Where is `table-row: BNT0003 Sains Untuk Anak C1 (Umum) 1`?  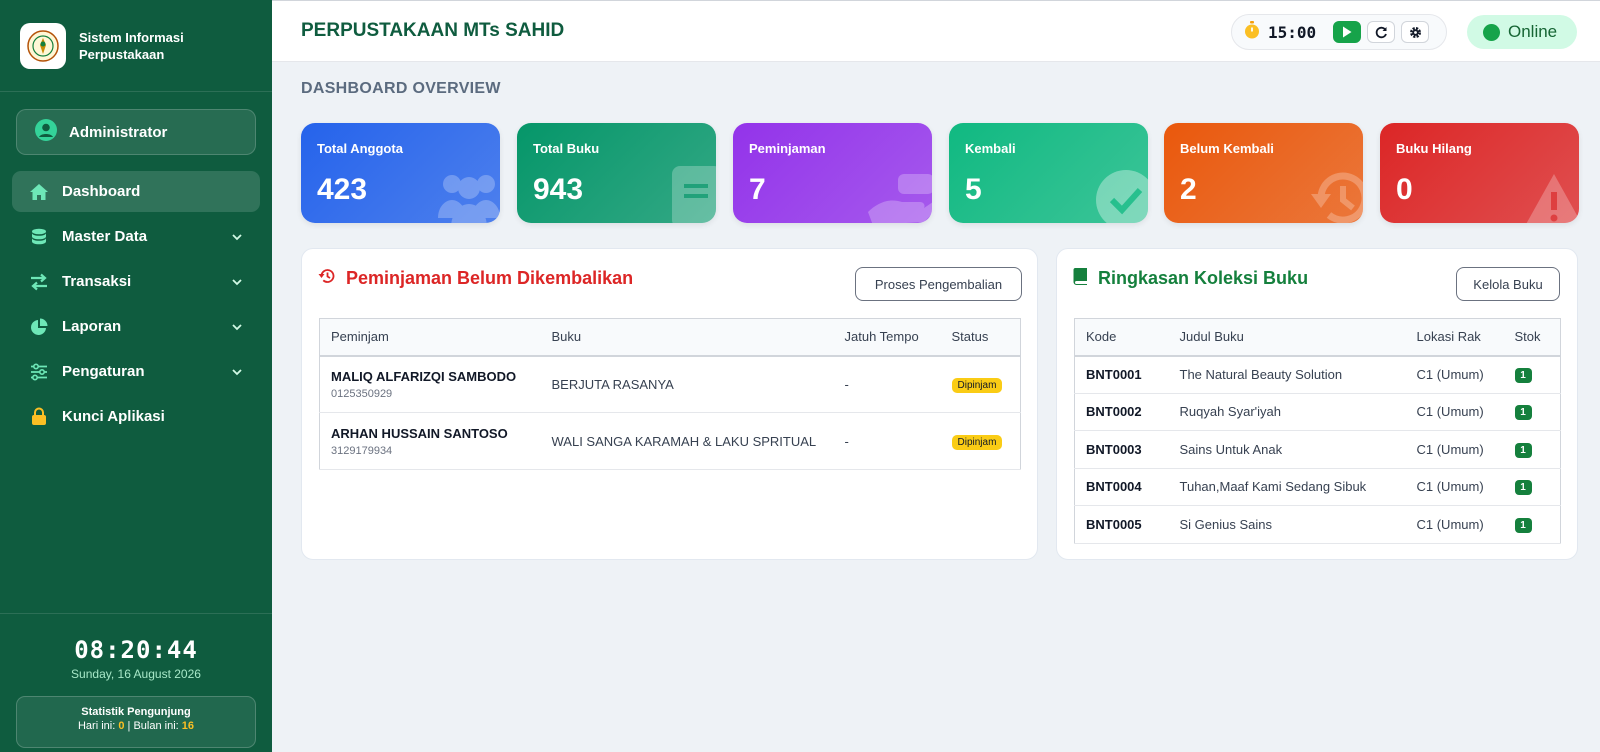
table-row: BNT0003 Sains Untuk Anak C1 (Umum) 1 is located at coordinates (1317, 449).